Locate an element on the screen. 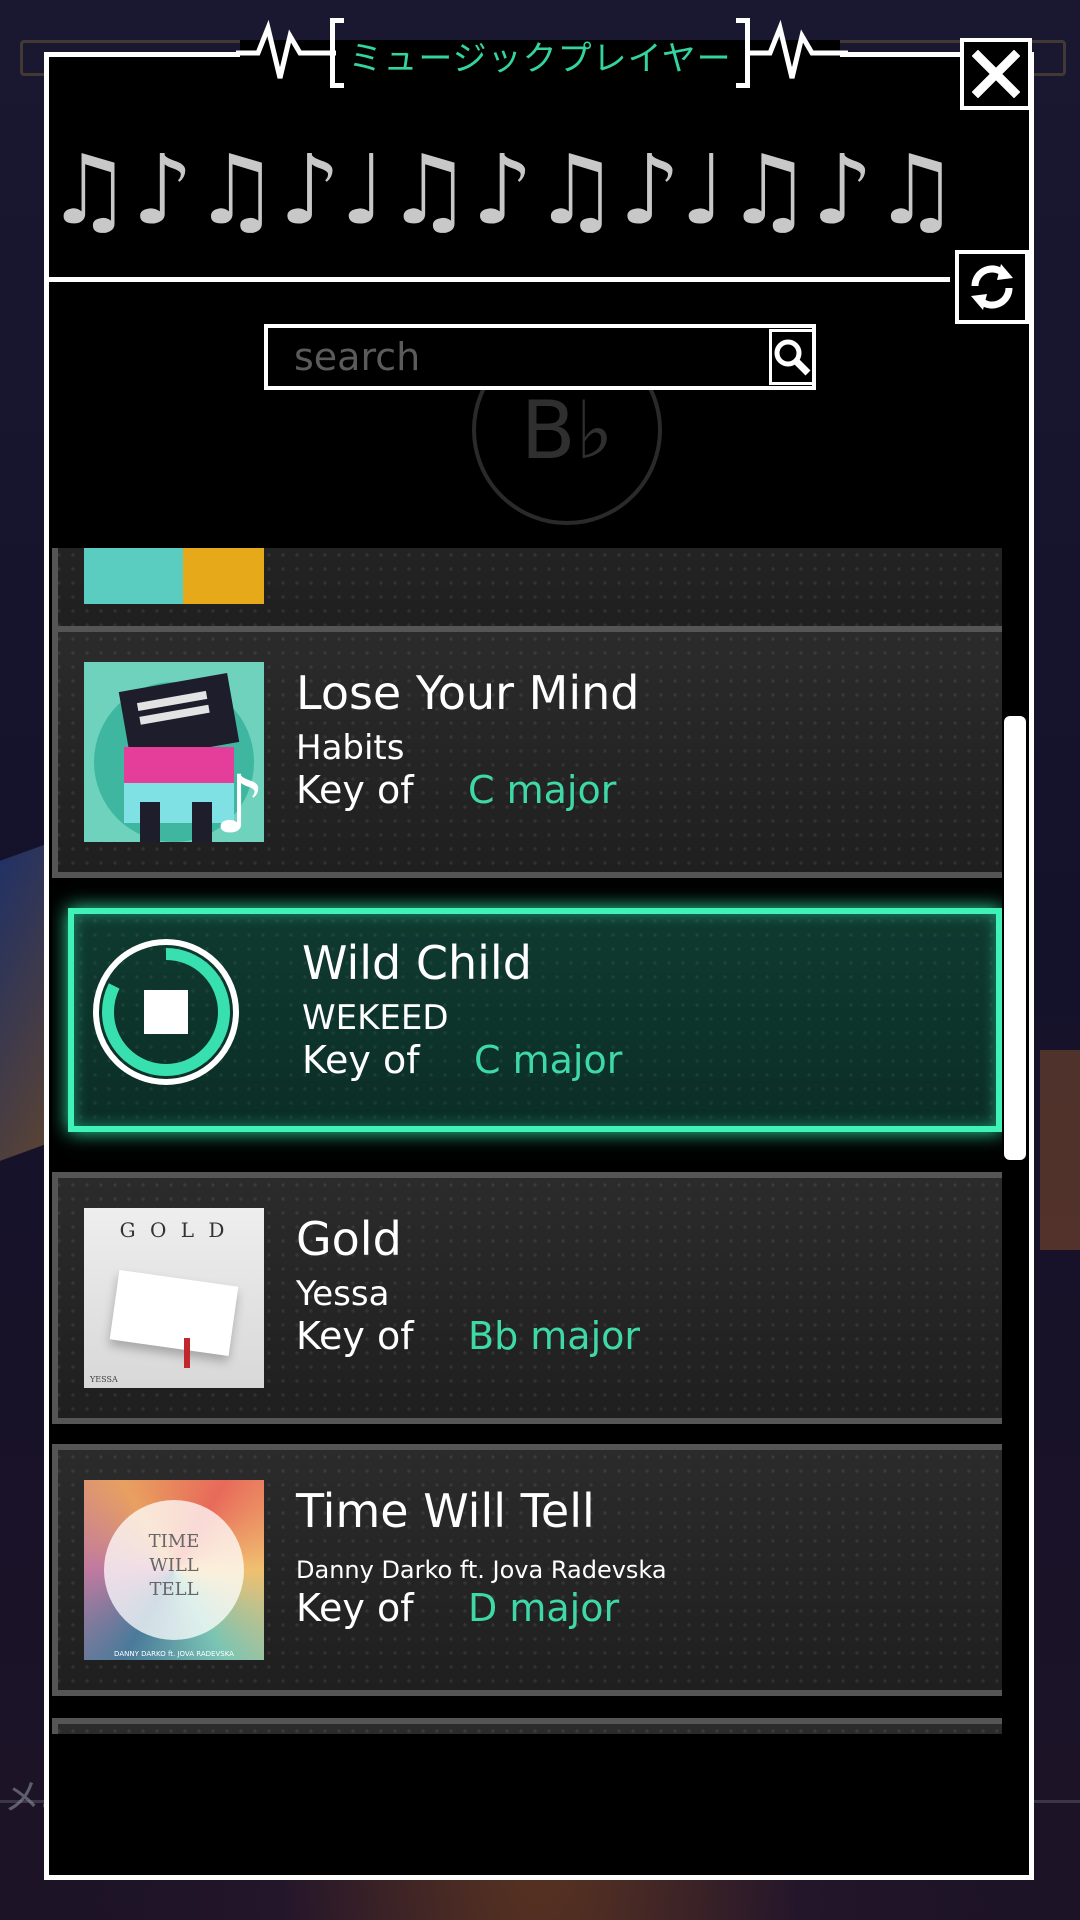 The width and height of the screenshot is (1080, 1920). refresh-icon is located at coordinates (992, 287).